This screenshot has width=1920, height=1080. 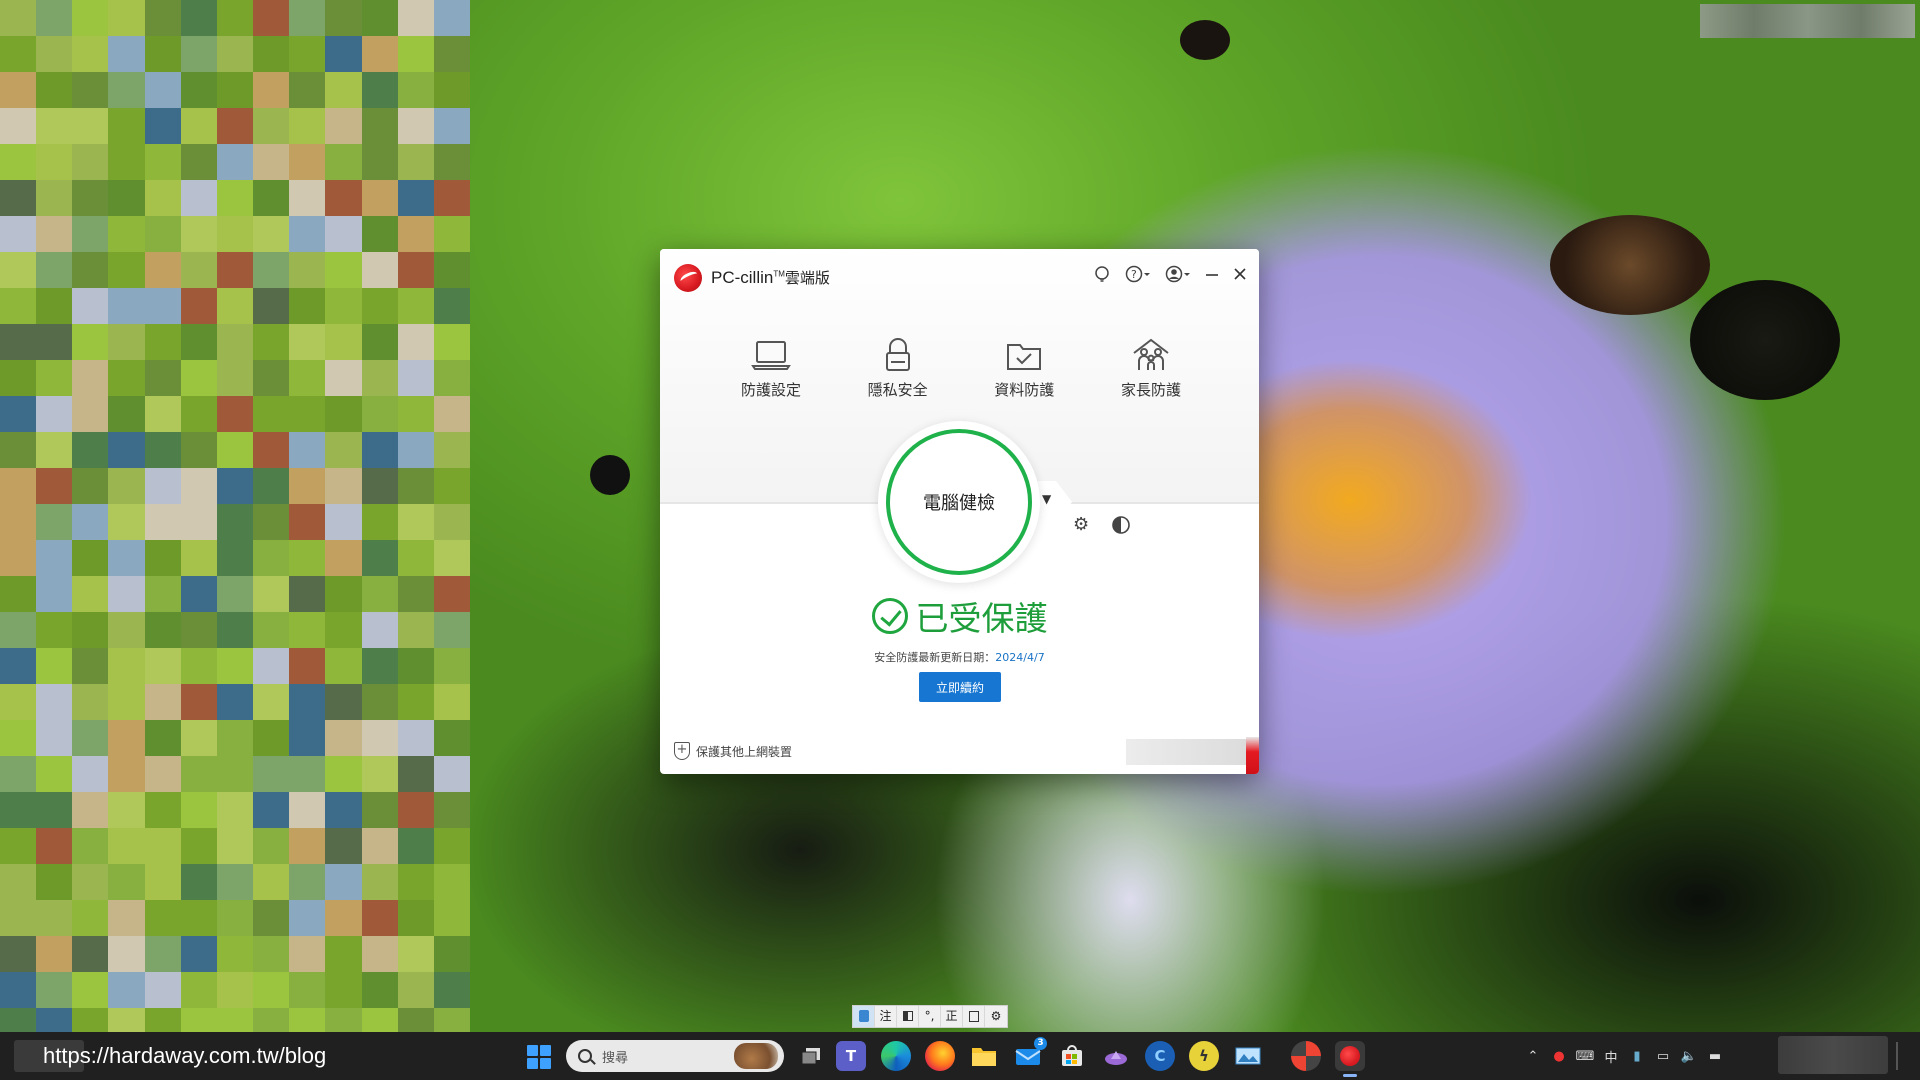 What do you see at coordinates (896, 1056) in the screenshot?
I see `edge-browser-icon` at bounding box center [896, 1056].